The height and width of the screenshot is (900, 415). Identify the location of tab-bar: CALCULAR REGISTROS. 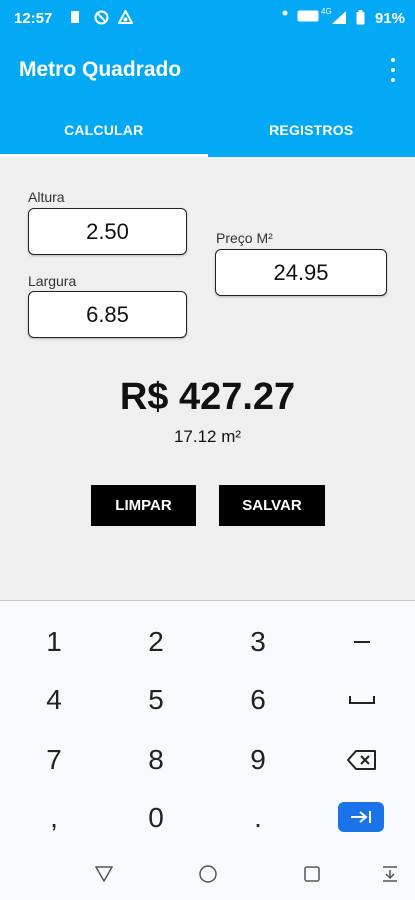
(207, 129).